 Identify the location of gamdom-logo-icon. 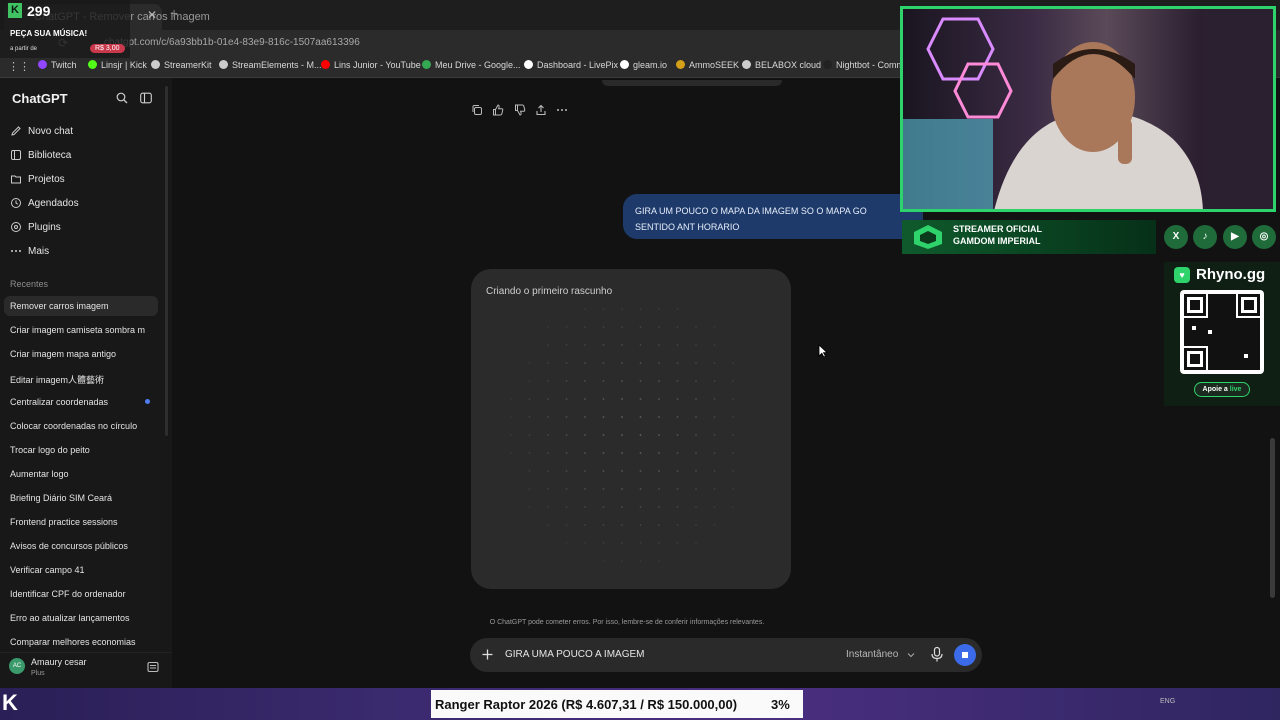
(928, 237).